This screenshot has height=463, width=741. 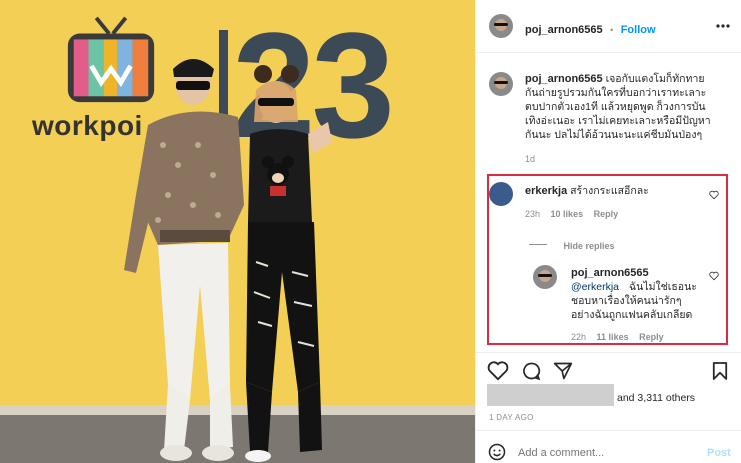 I want to click on caption-avatar, so click(x=501, y=84).